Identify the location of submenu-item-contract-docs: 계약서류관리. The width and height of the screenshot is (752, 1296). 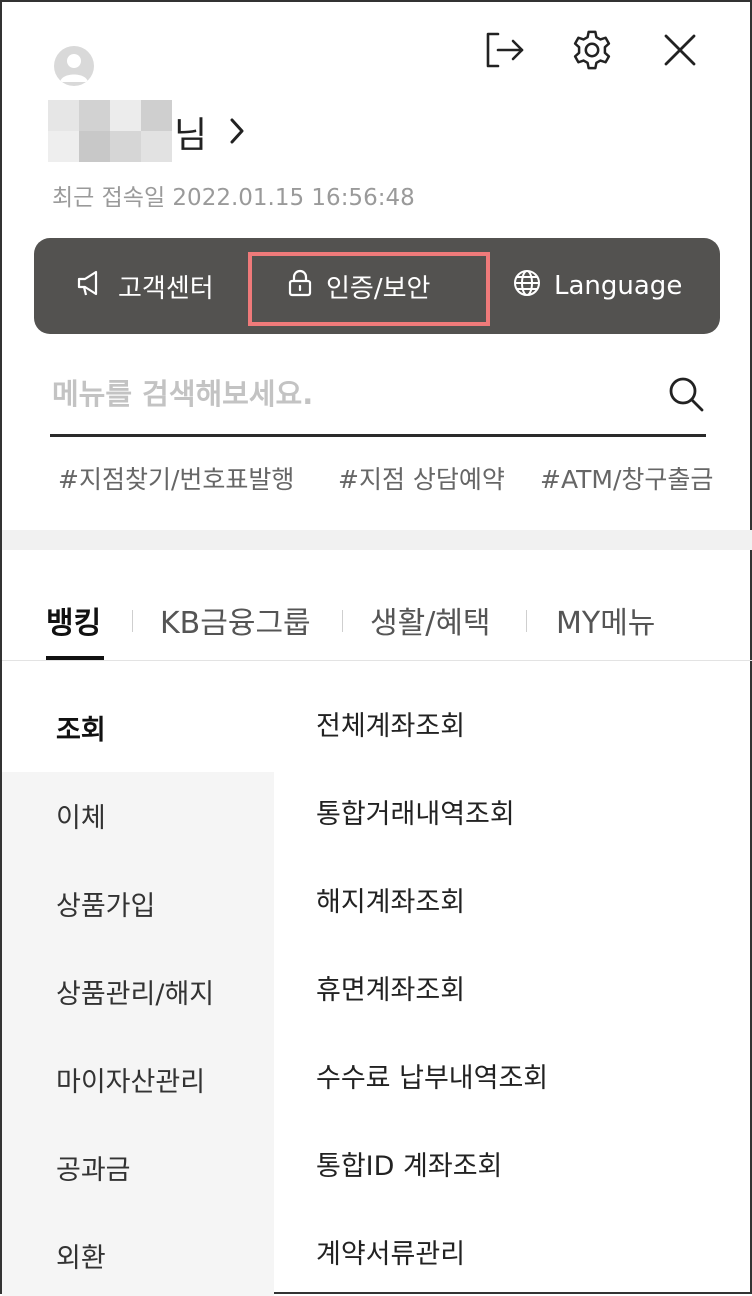
(390, 1251).